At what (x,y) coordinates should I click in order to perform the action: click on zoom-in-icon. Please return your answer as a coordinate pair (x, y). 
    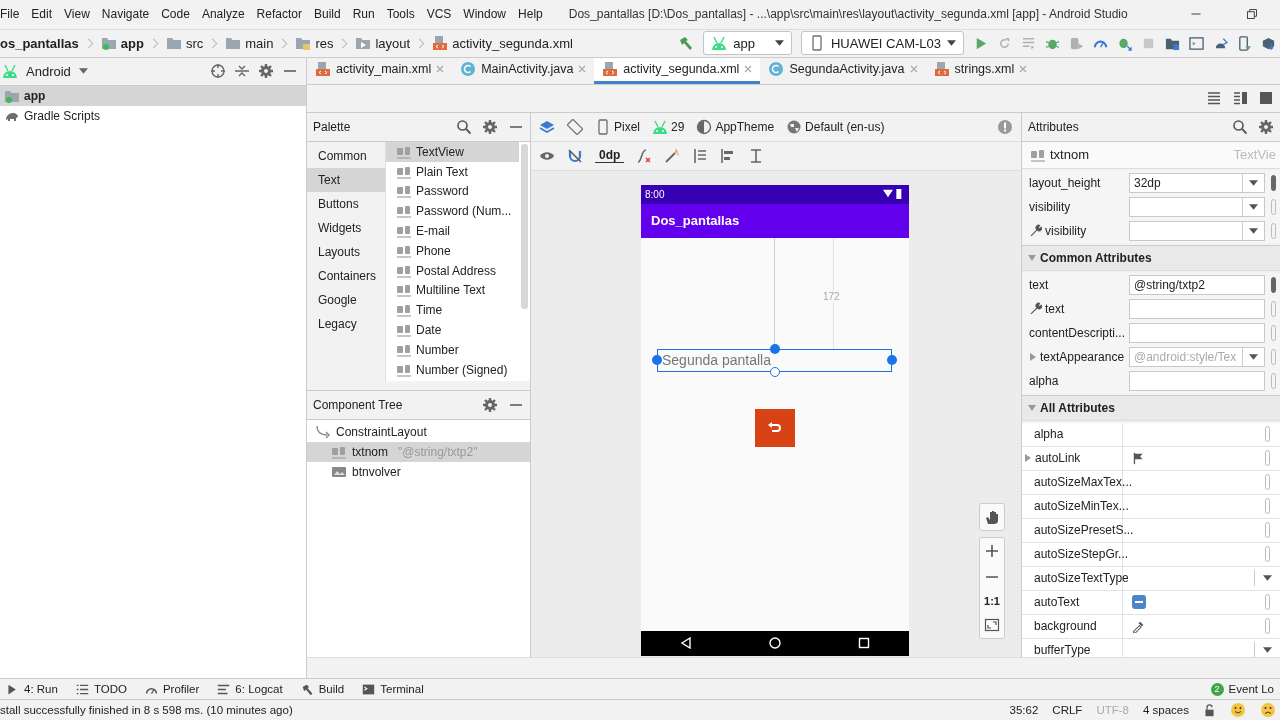
    Looking at the image, I should click on (992, 550).